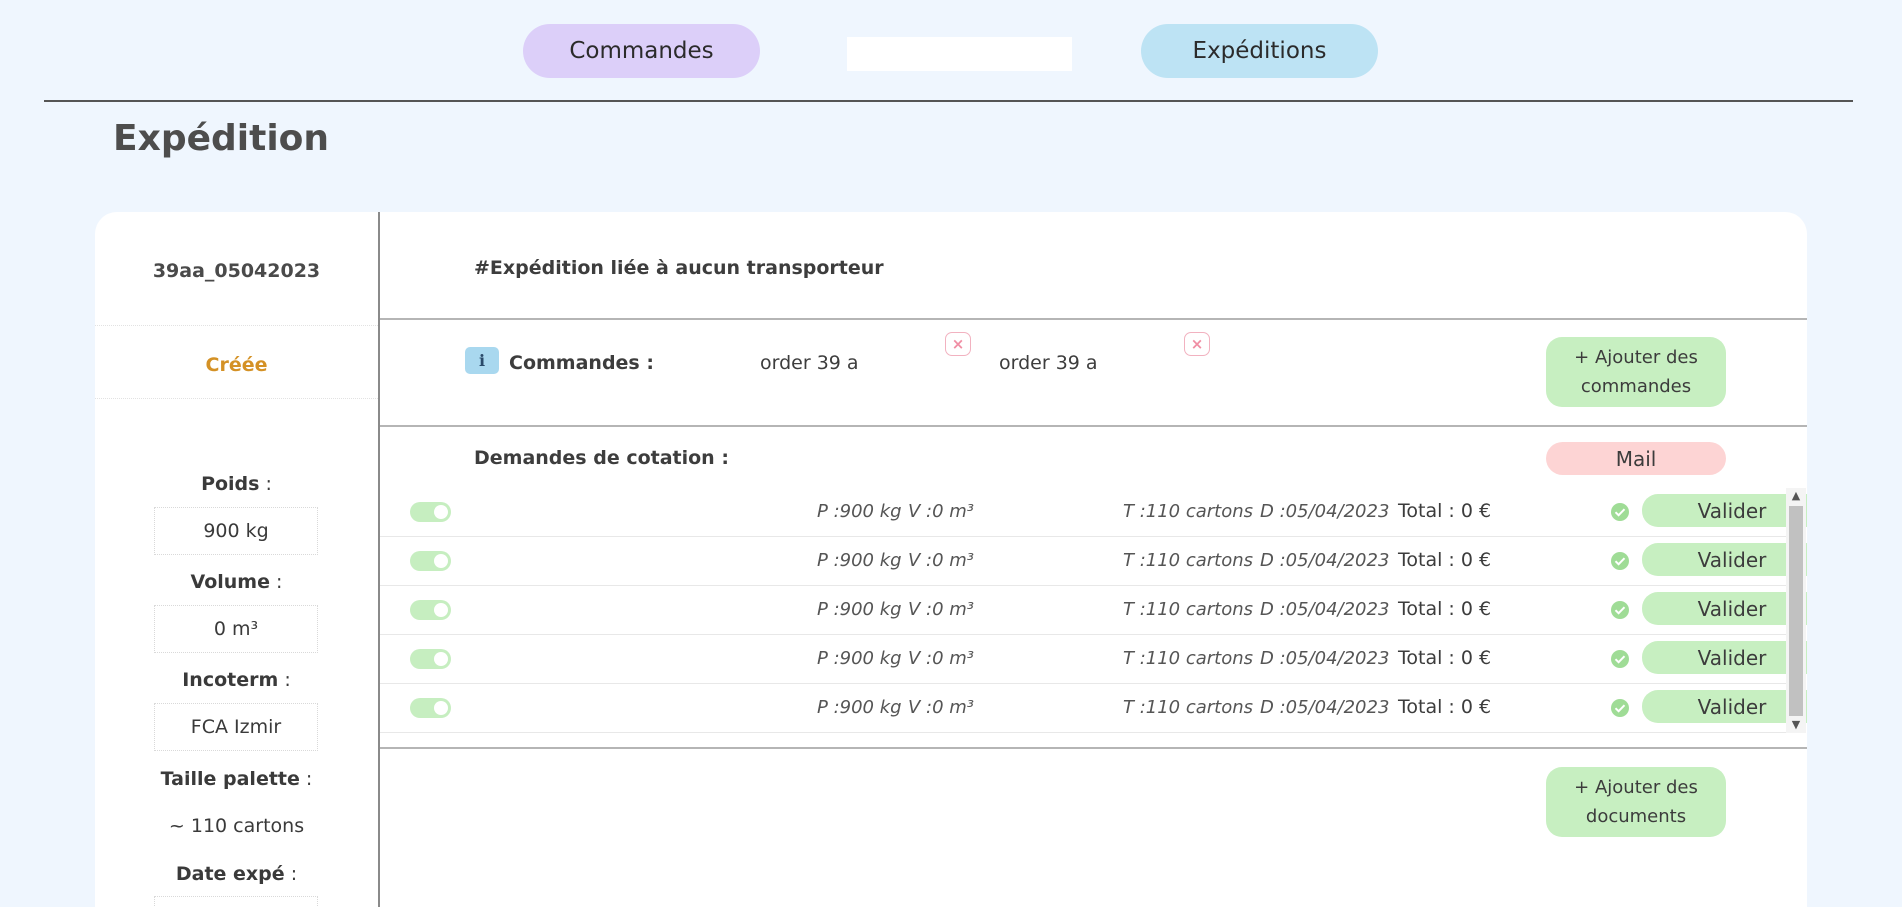  Describe the element at coordinates (236, 727) in the screenshot. I see `incoterm-value: FCA Izmir` at that location.